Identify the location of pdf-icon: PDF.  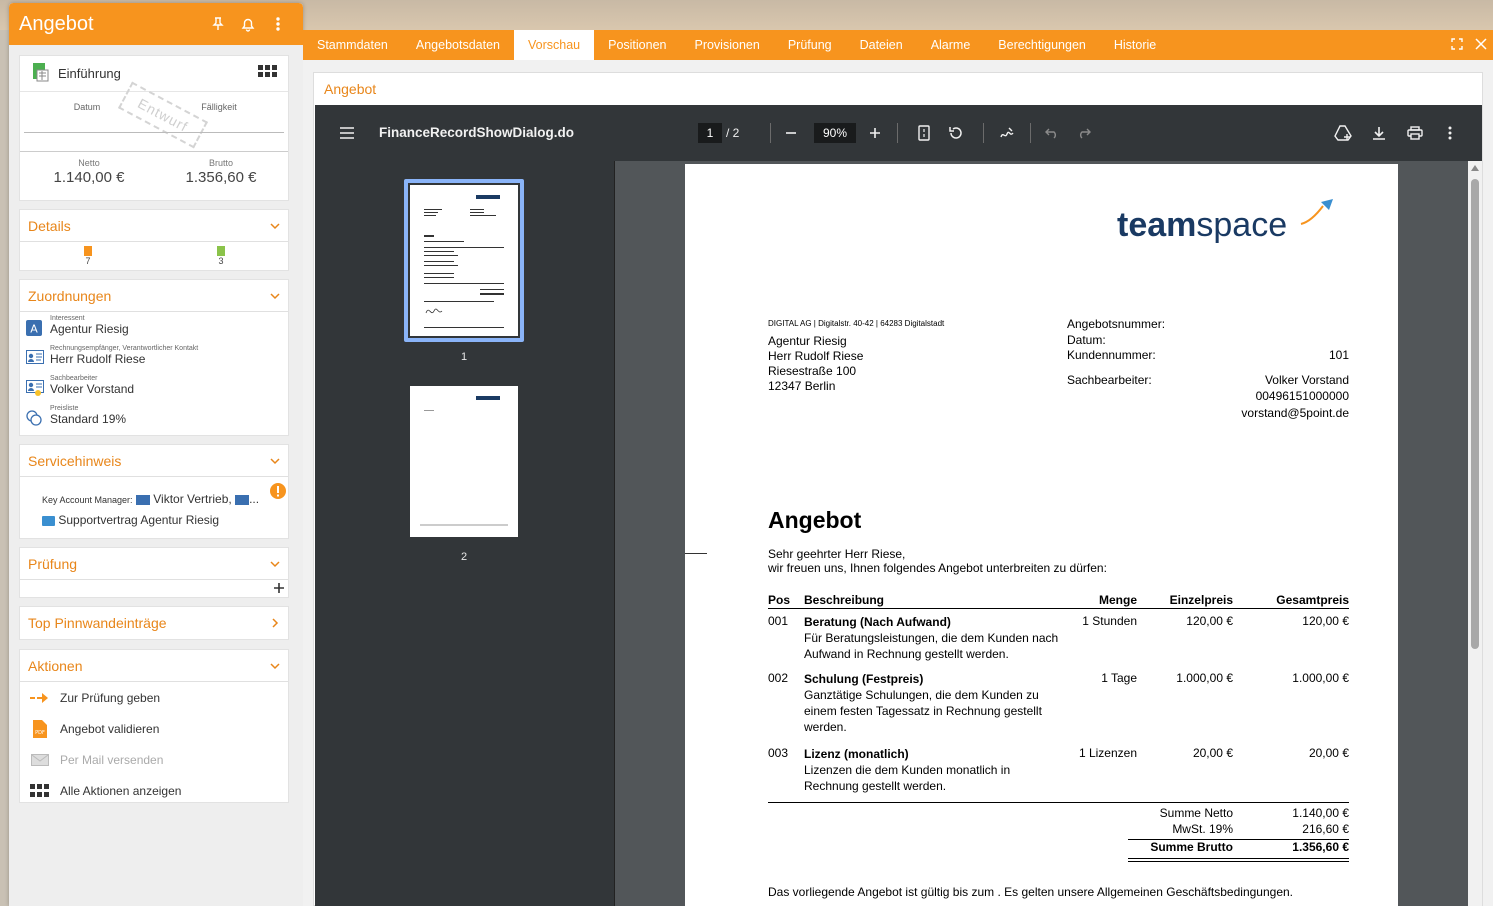
(40, 728).